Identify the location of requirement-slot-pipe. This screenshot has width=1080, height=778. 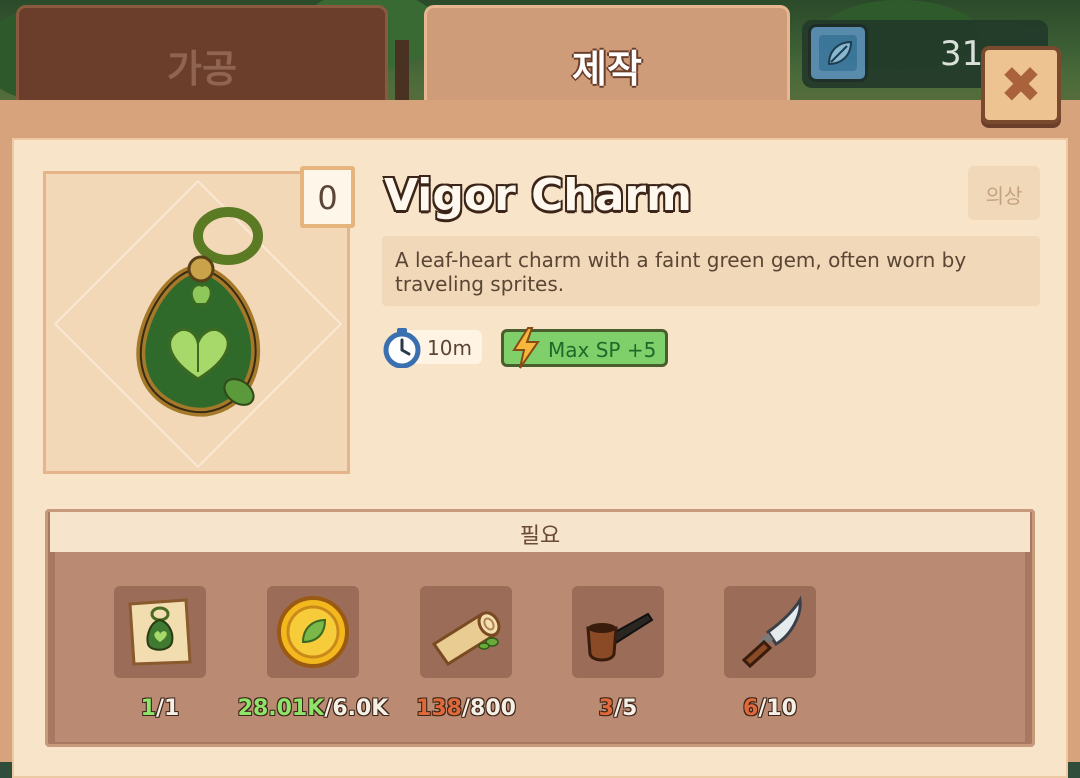
(618, 632).